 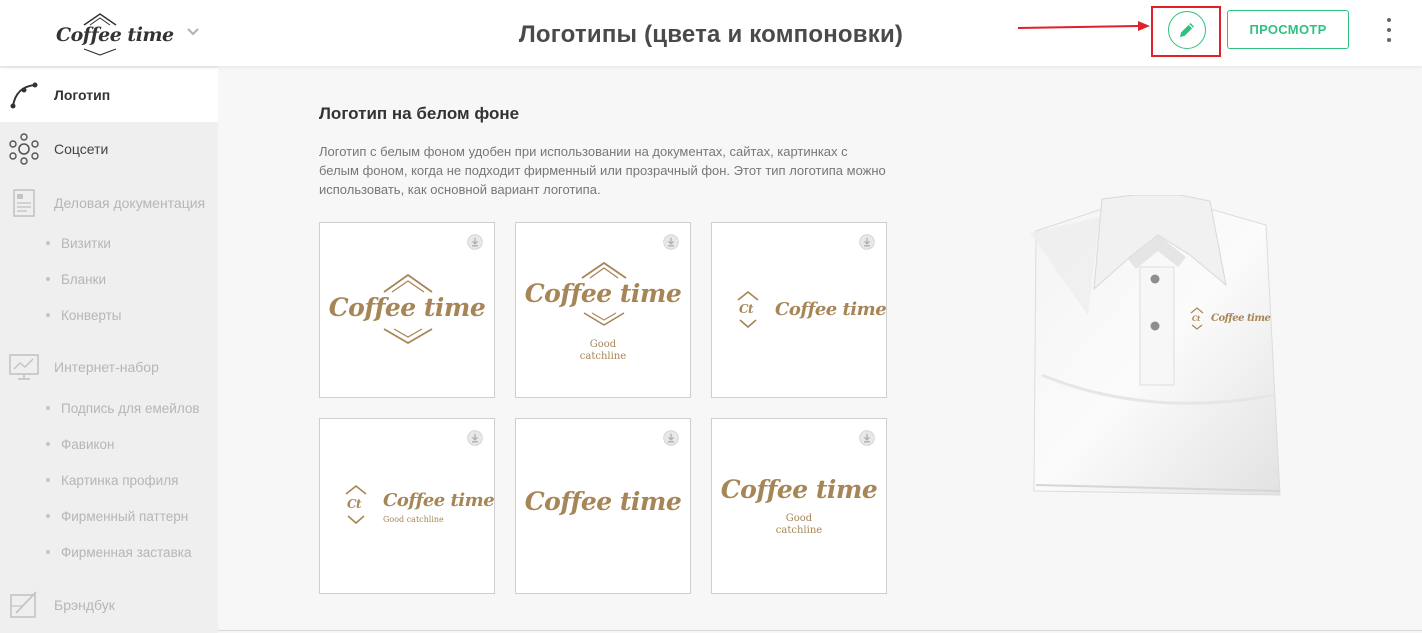 I want to click on sidebar-item-label: Брэндбук, so click(x=84, y=605).